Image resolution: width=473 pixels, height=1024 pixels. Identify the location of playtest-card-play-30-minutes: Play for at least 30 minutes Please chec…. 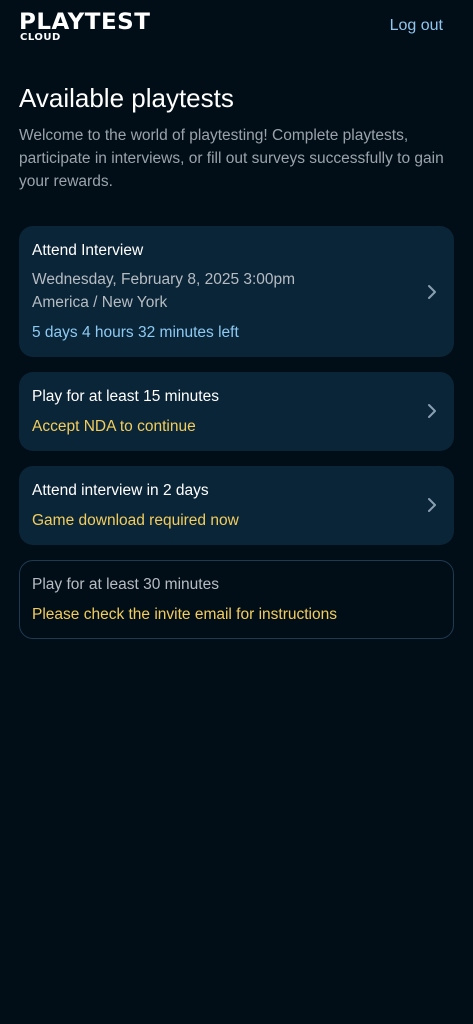
(236, 599).